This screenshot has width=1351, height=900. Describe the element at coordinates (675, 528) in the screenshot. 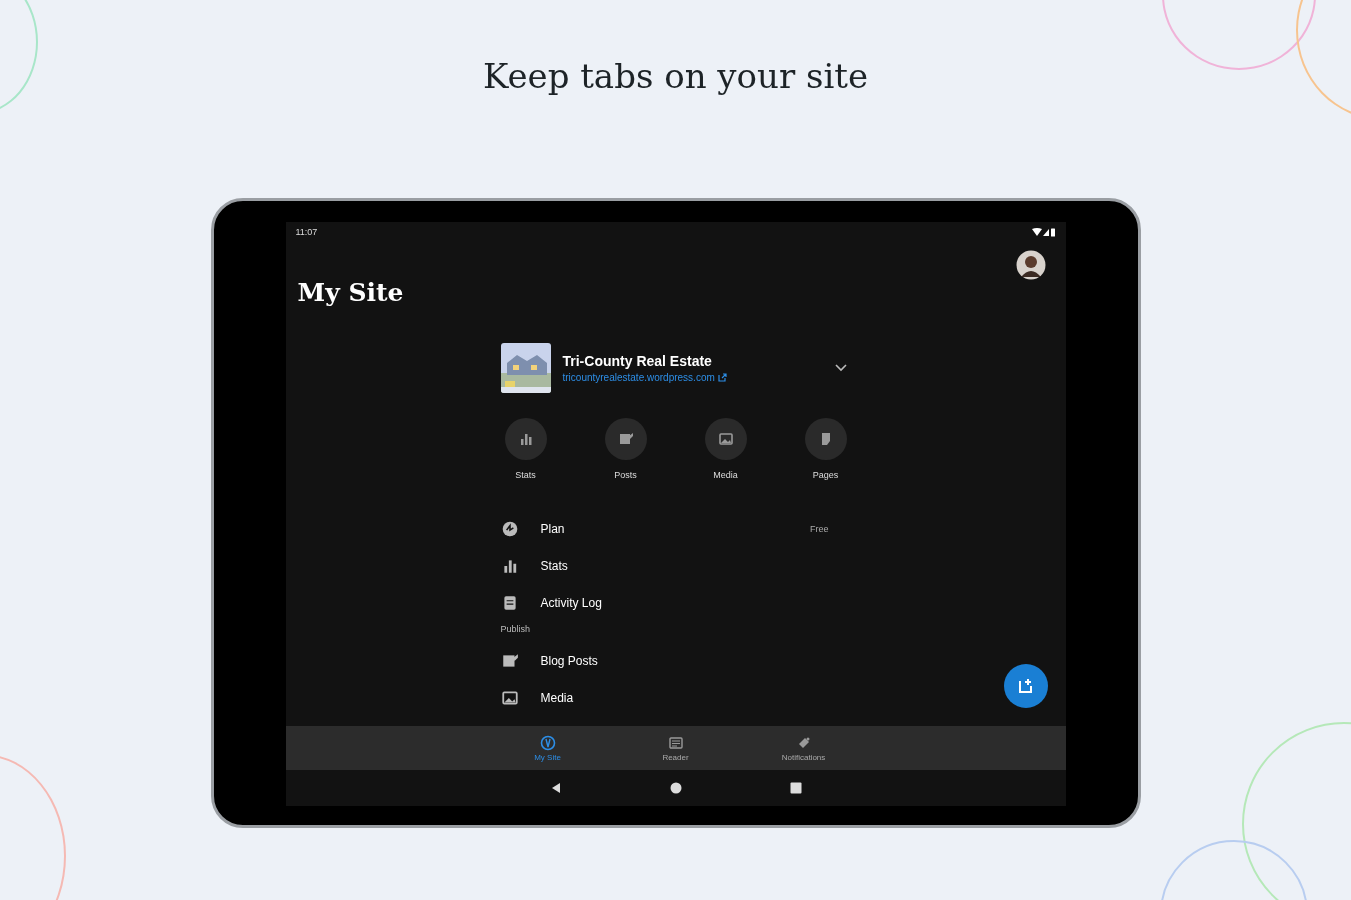

I see `menu-item: Plan Free` at that location.